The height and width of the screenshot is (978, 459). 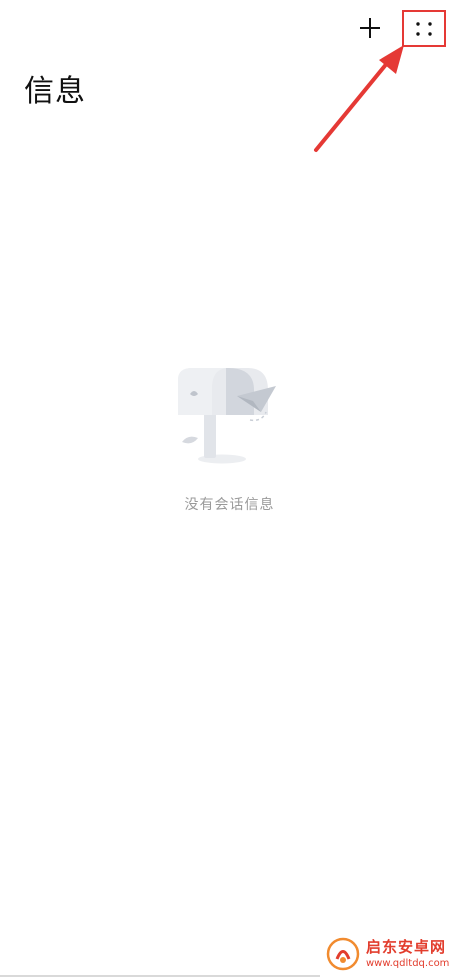 I want to click on mailbox-illustration, so click(x=227, y=415).